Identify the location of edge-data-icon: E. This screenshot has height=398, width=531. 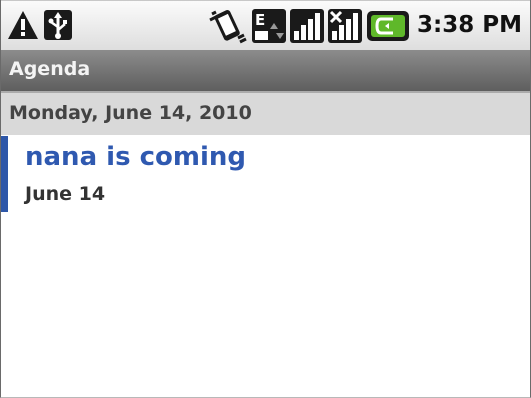
(269, 26).